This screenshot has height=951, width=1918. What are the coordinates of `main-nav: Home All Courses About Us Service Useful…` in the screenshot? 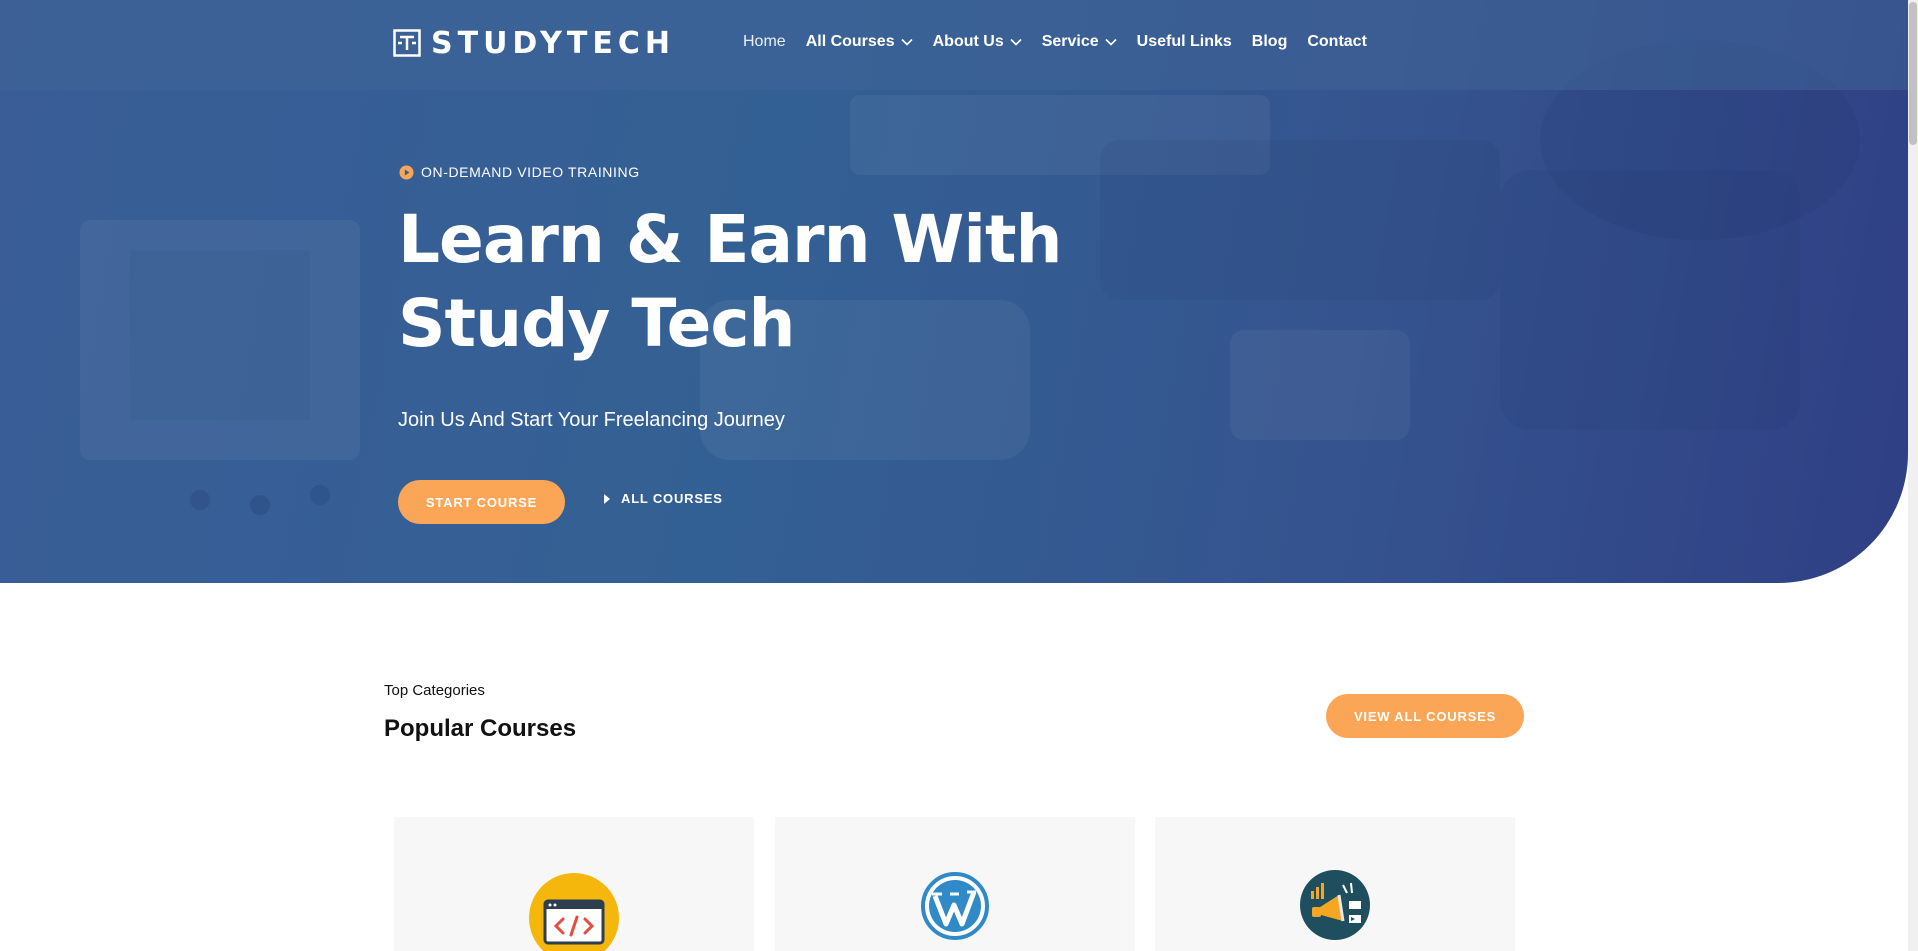 It's located at (1065, 42).